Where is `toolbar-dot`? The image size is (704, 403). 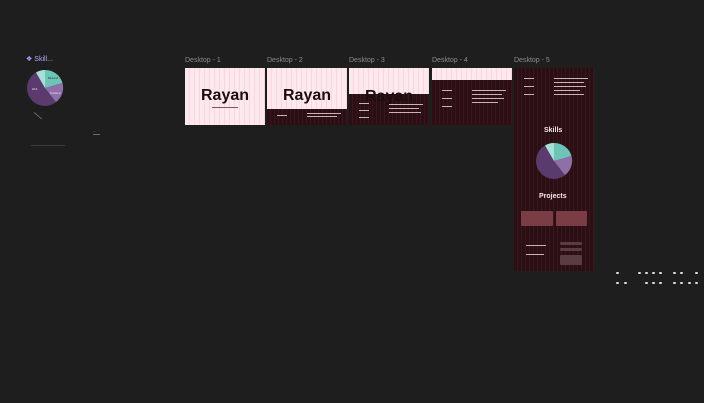
toolbar-dot is located at coordinates (617, 273).